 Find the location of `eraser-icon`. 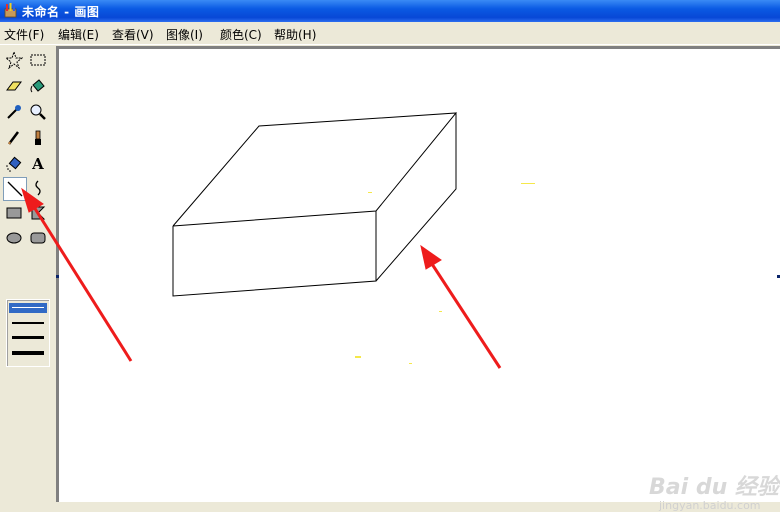

eraser-icon is located at coordinates (14, 86).